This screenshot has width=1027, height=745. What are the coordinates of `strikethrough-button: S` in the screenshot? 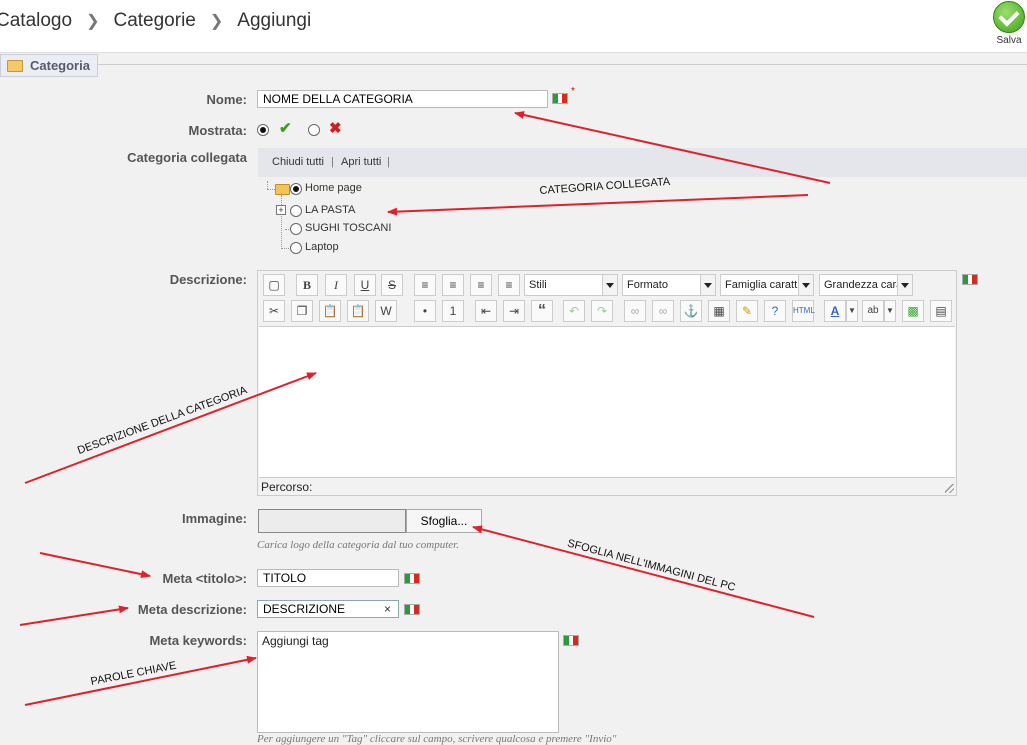 It's located at (392, 285).